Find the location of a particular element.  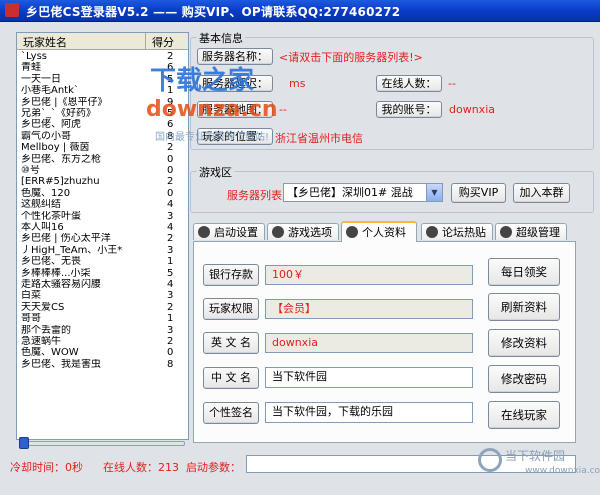

tab-label: 个人资料 is located at coordinates (384, 232).